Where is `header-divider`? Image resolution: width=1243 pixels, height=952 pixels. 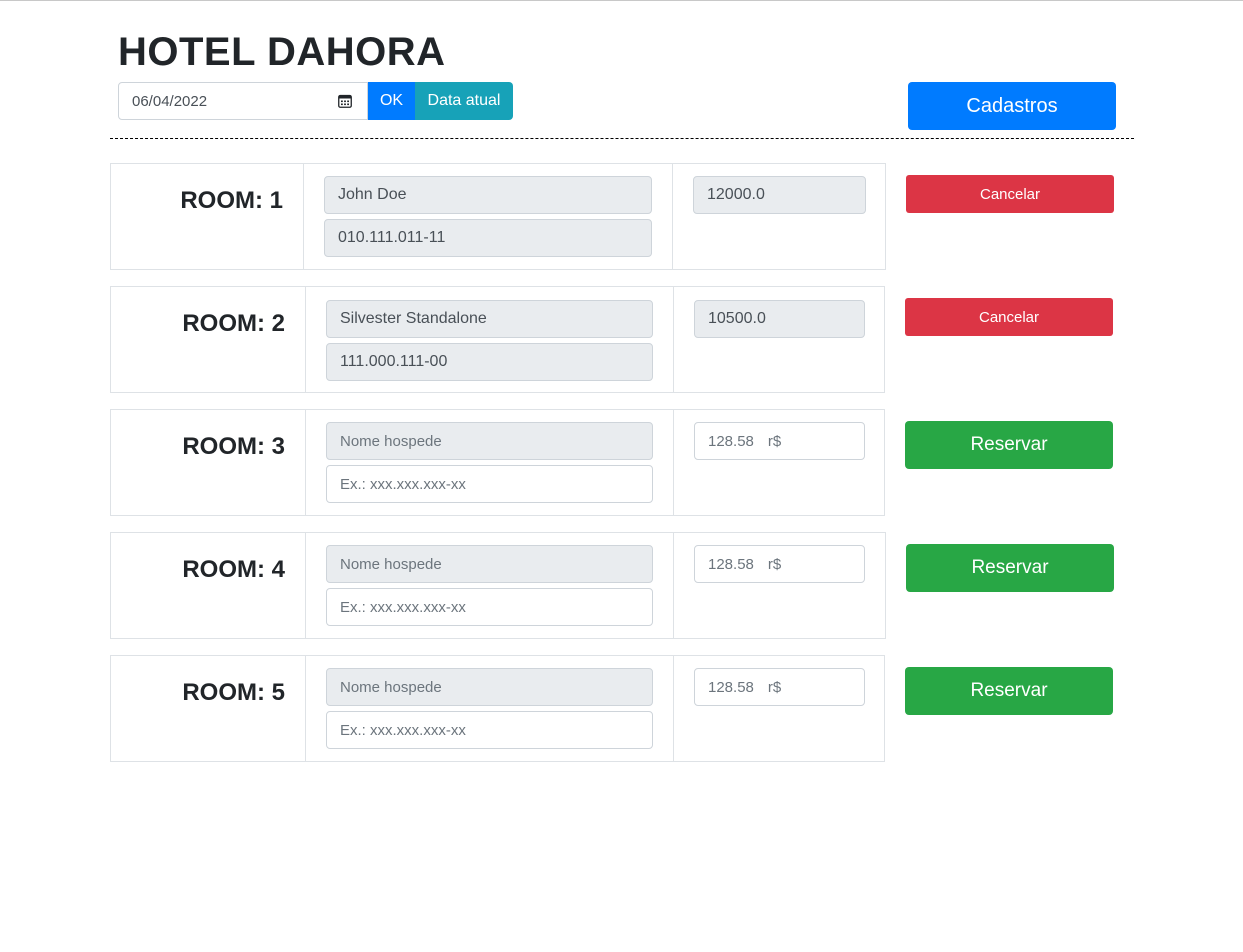 header-divider is located at coordinates (622, 138).